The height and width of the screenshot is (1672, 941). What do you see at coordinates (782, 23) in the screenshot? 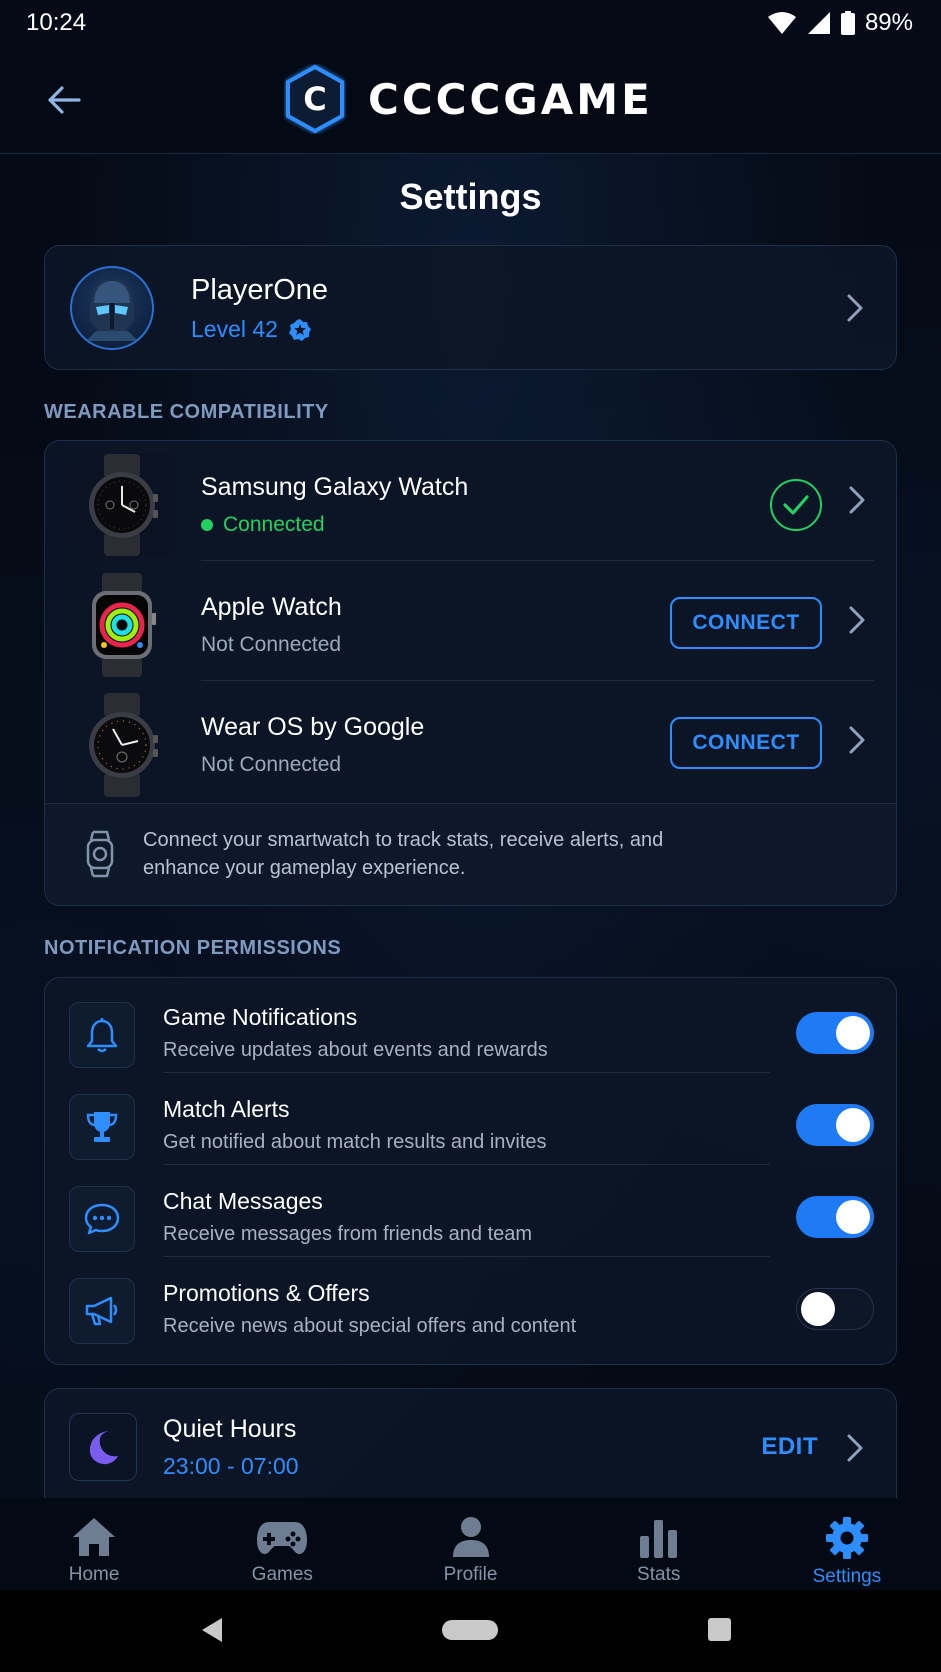
I see `wifi-icon` at bounding box center [782, 23].